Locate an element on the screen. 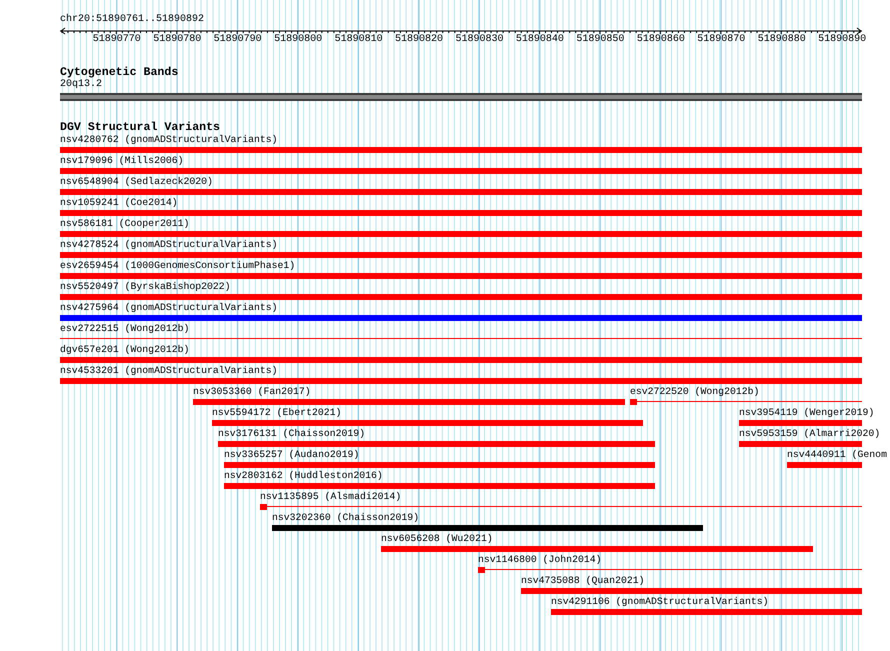 Image resolution: width=890 pixels, height=651 pixels. variant-label: nsv3954119 (Wenger2019) is located at coordinates (806, 413).